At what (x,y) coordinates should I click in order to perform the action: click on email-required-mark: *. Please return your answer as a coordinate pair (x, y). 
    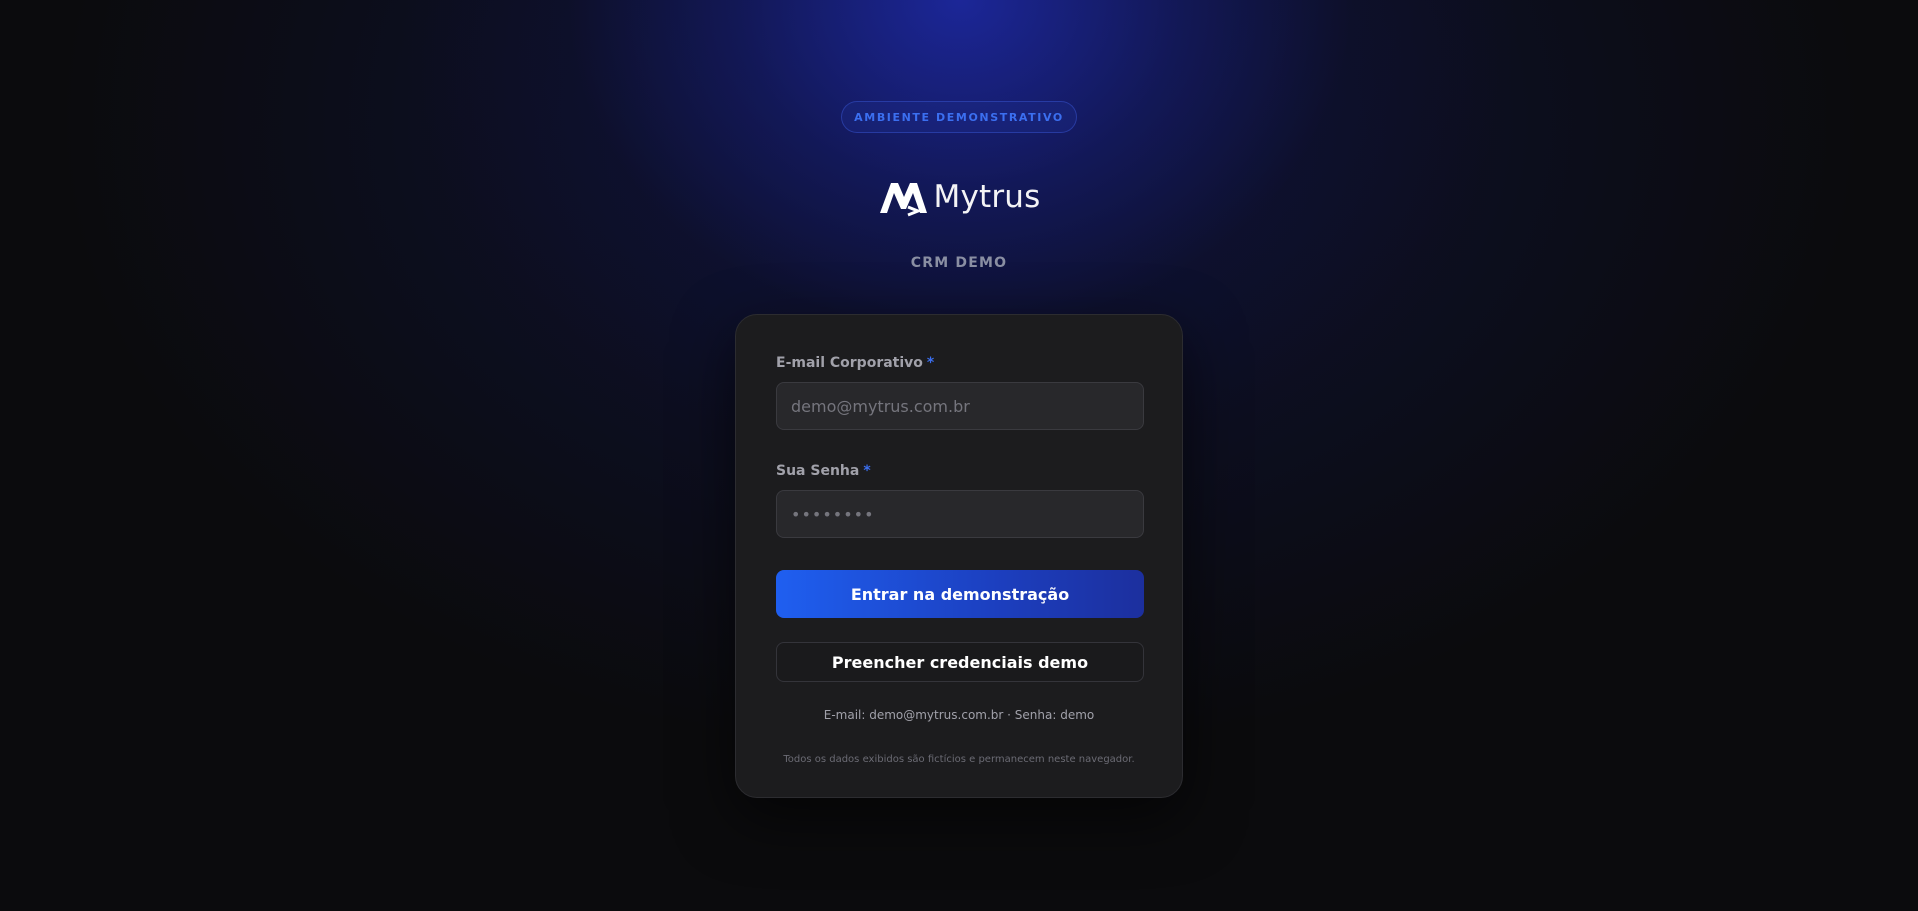
    Looking at the image, I should click on (930, 363).